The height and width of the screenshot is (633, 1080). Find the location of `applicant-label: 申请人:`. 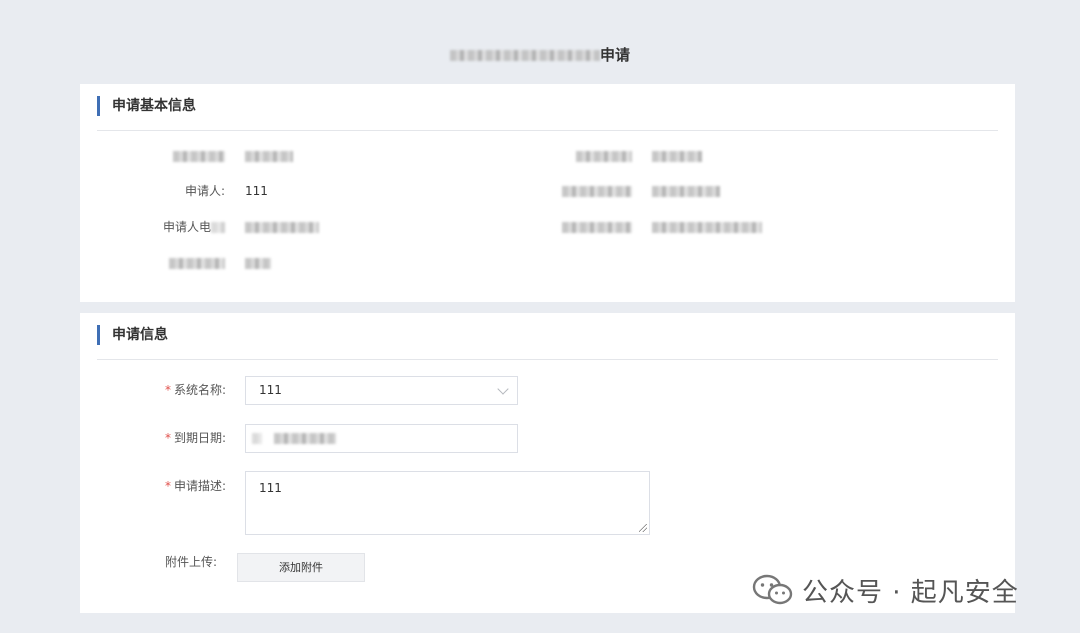

applicant-label: 申请人: is located at coordinates (204, 191).